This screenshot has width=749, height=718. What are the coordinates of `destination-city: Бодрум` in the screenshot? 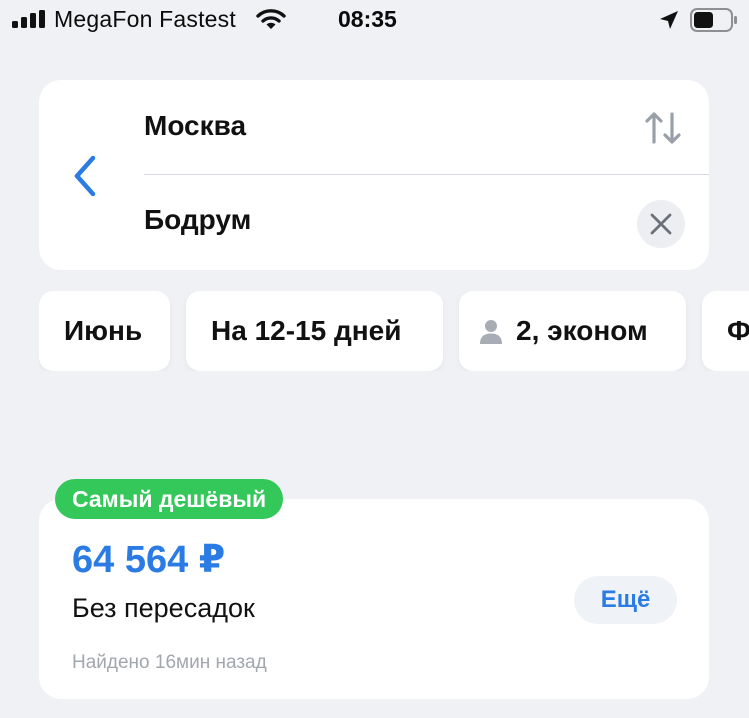 It's located at (197, 220).